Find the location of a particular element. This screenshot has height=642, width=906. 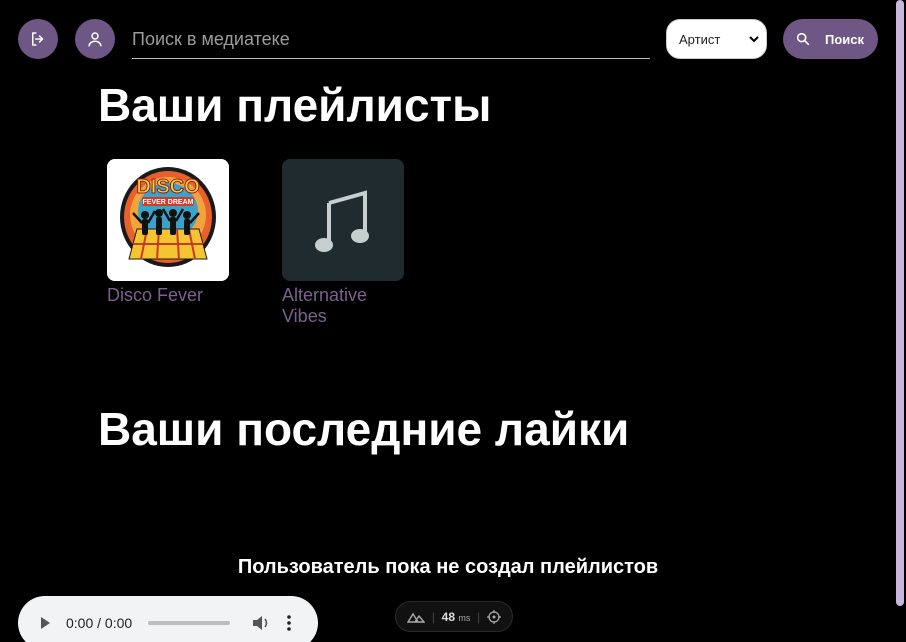

playlist-card: Alternative Vibes is located at coordinates (343, 243).